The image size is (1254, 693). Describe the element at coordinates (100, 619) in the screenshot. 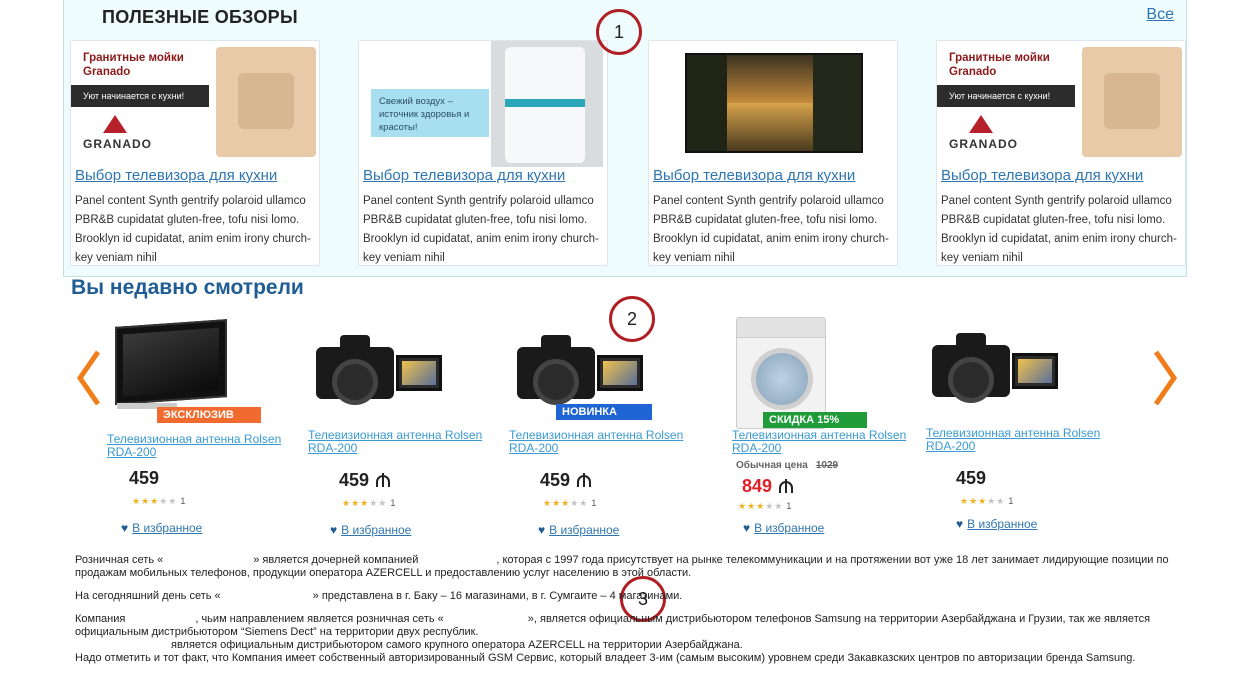

I see `text: Компания` at that location.